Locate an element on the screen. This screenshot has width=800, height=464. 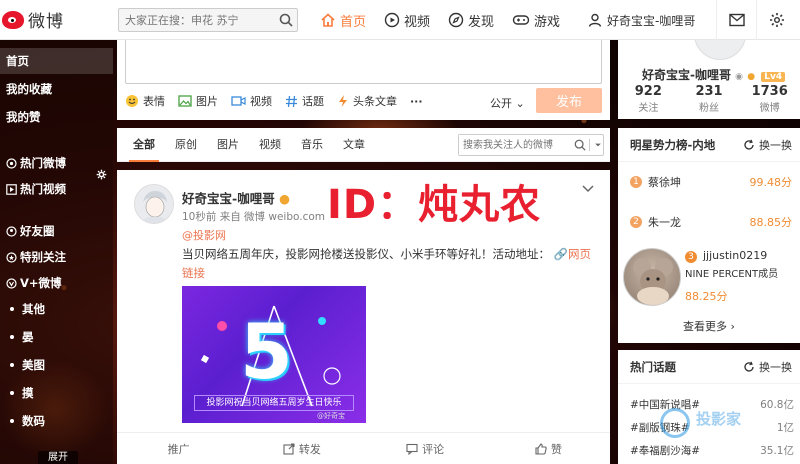
stat-label: 粉丝 is located at coordinates (709, 108).